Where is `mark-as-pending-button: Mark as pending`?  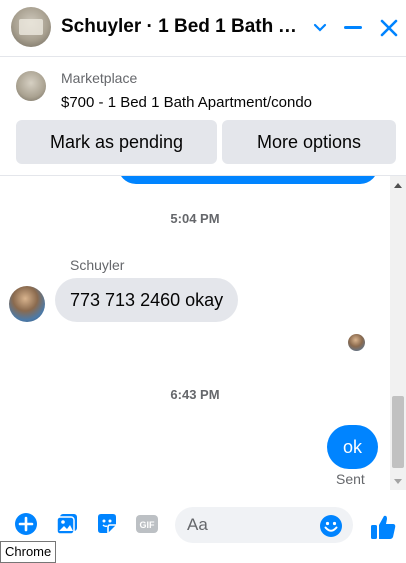
mark-as-pending-button: Mark as pending is located at coordinates (116, 142).